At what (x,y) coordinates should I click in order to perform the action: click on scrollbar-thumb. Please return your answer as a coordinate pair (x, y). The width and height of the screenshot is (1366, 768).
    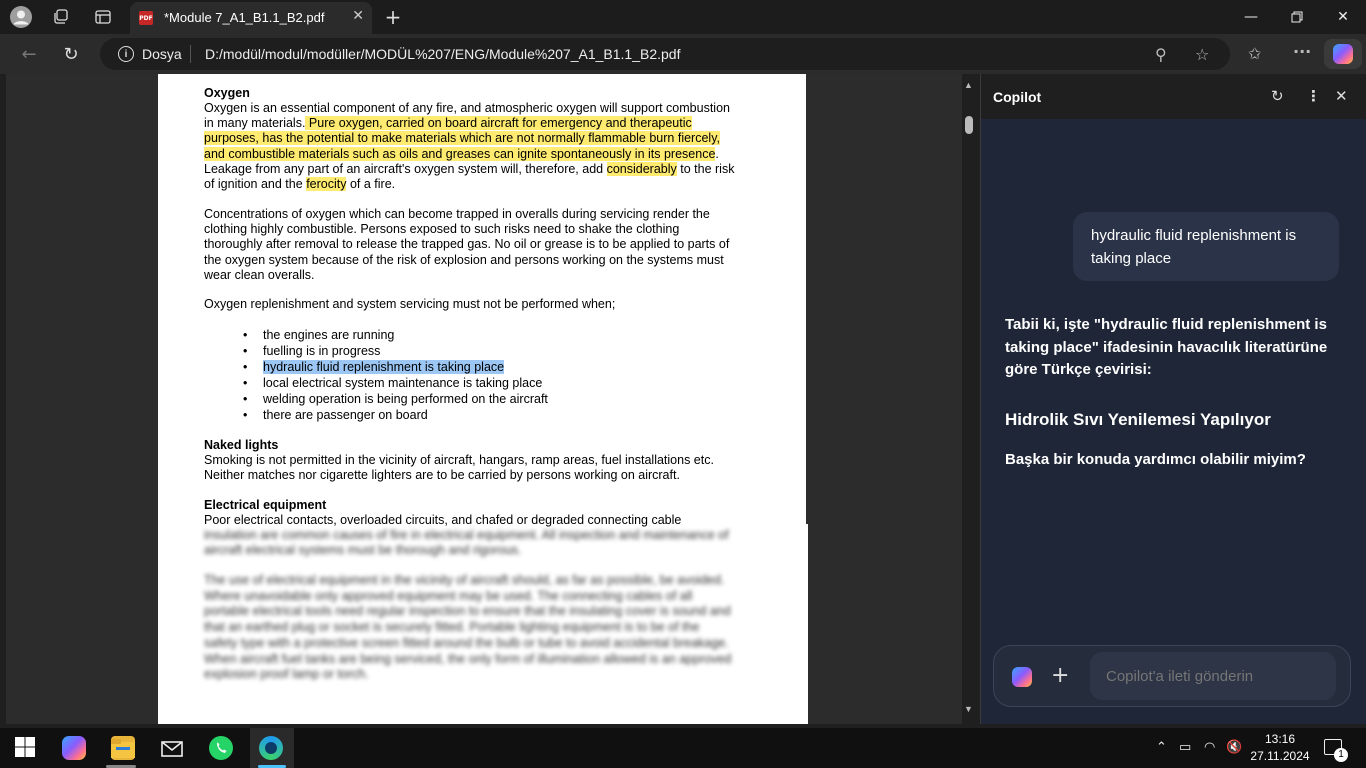
    Looking at the image, I should click on (969, 125).